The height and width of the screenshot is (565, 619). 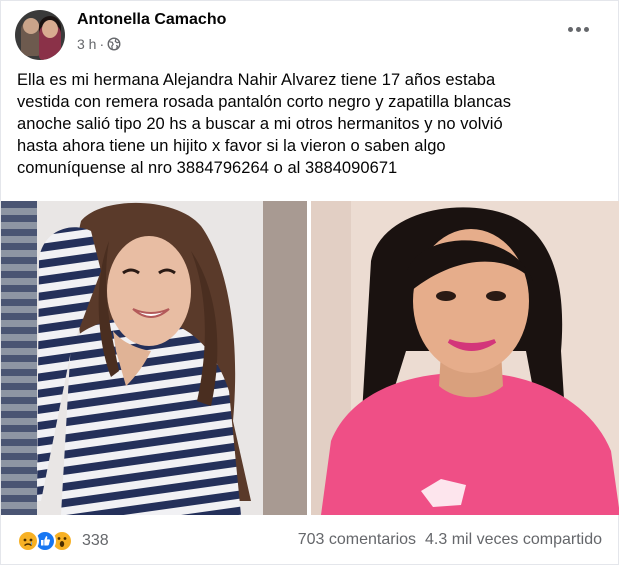 I want to click on author-name: Antonella Camacho, so click(x=151, y=20).